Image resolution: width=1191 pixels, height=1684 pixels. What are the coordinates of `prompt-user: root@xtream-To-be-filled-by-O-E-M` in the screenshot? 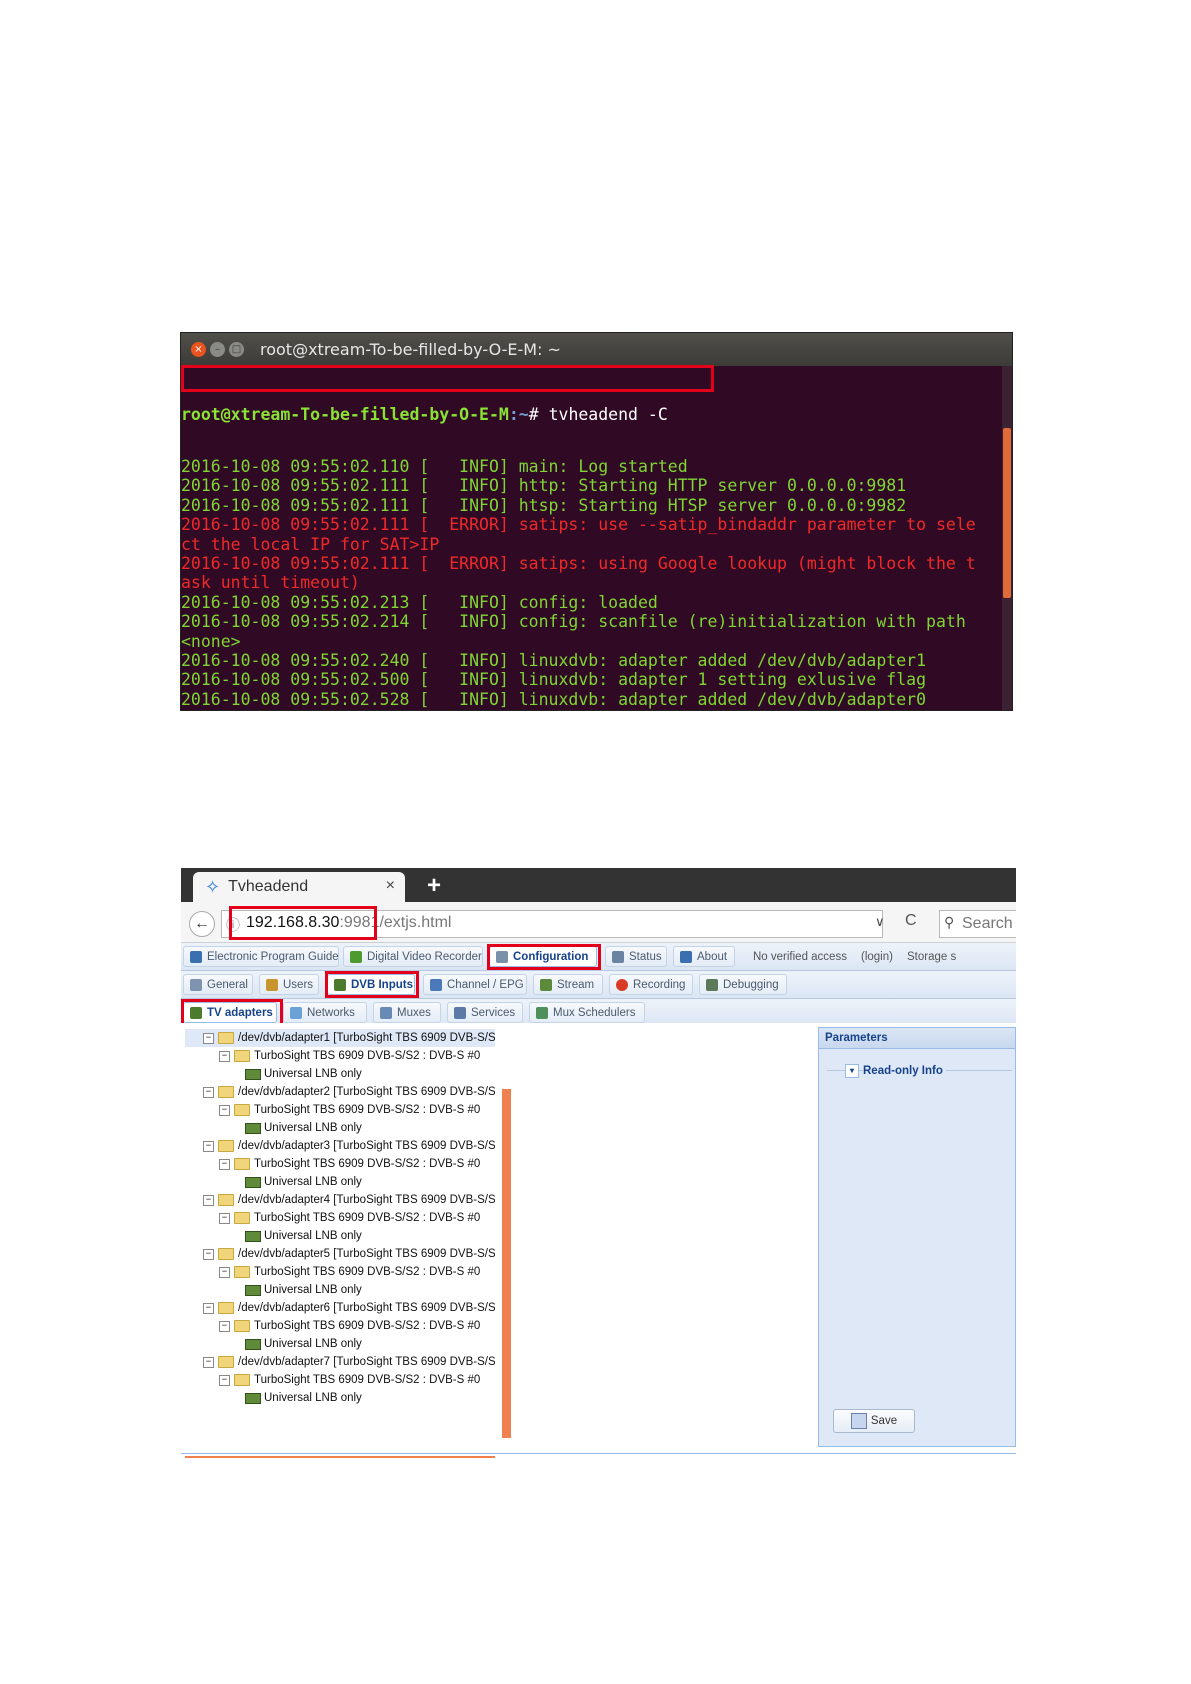 It's located at (345, 414).